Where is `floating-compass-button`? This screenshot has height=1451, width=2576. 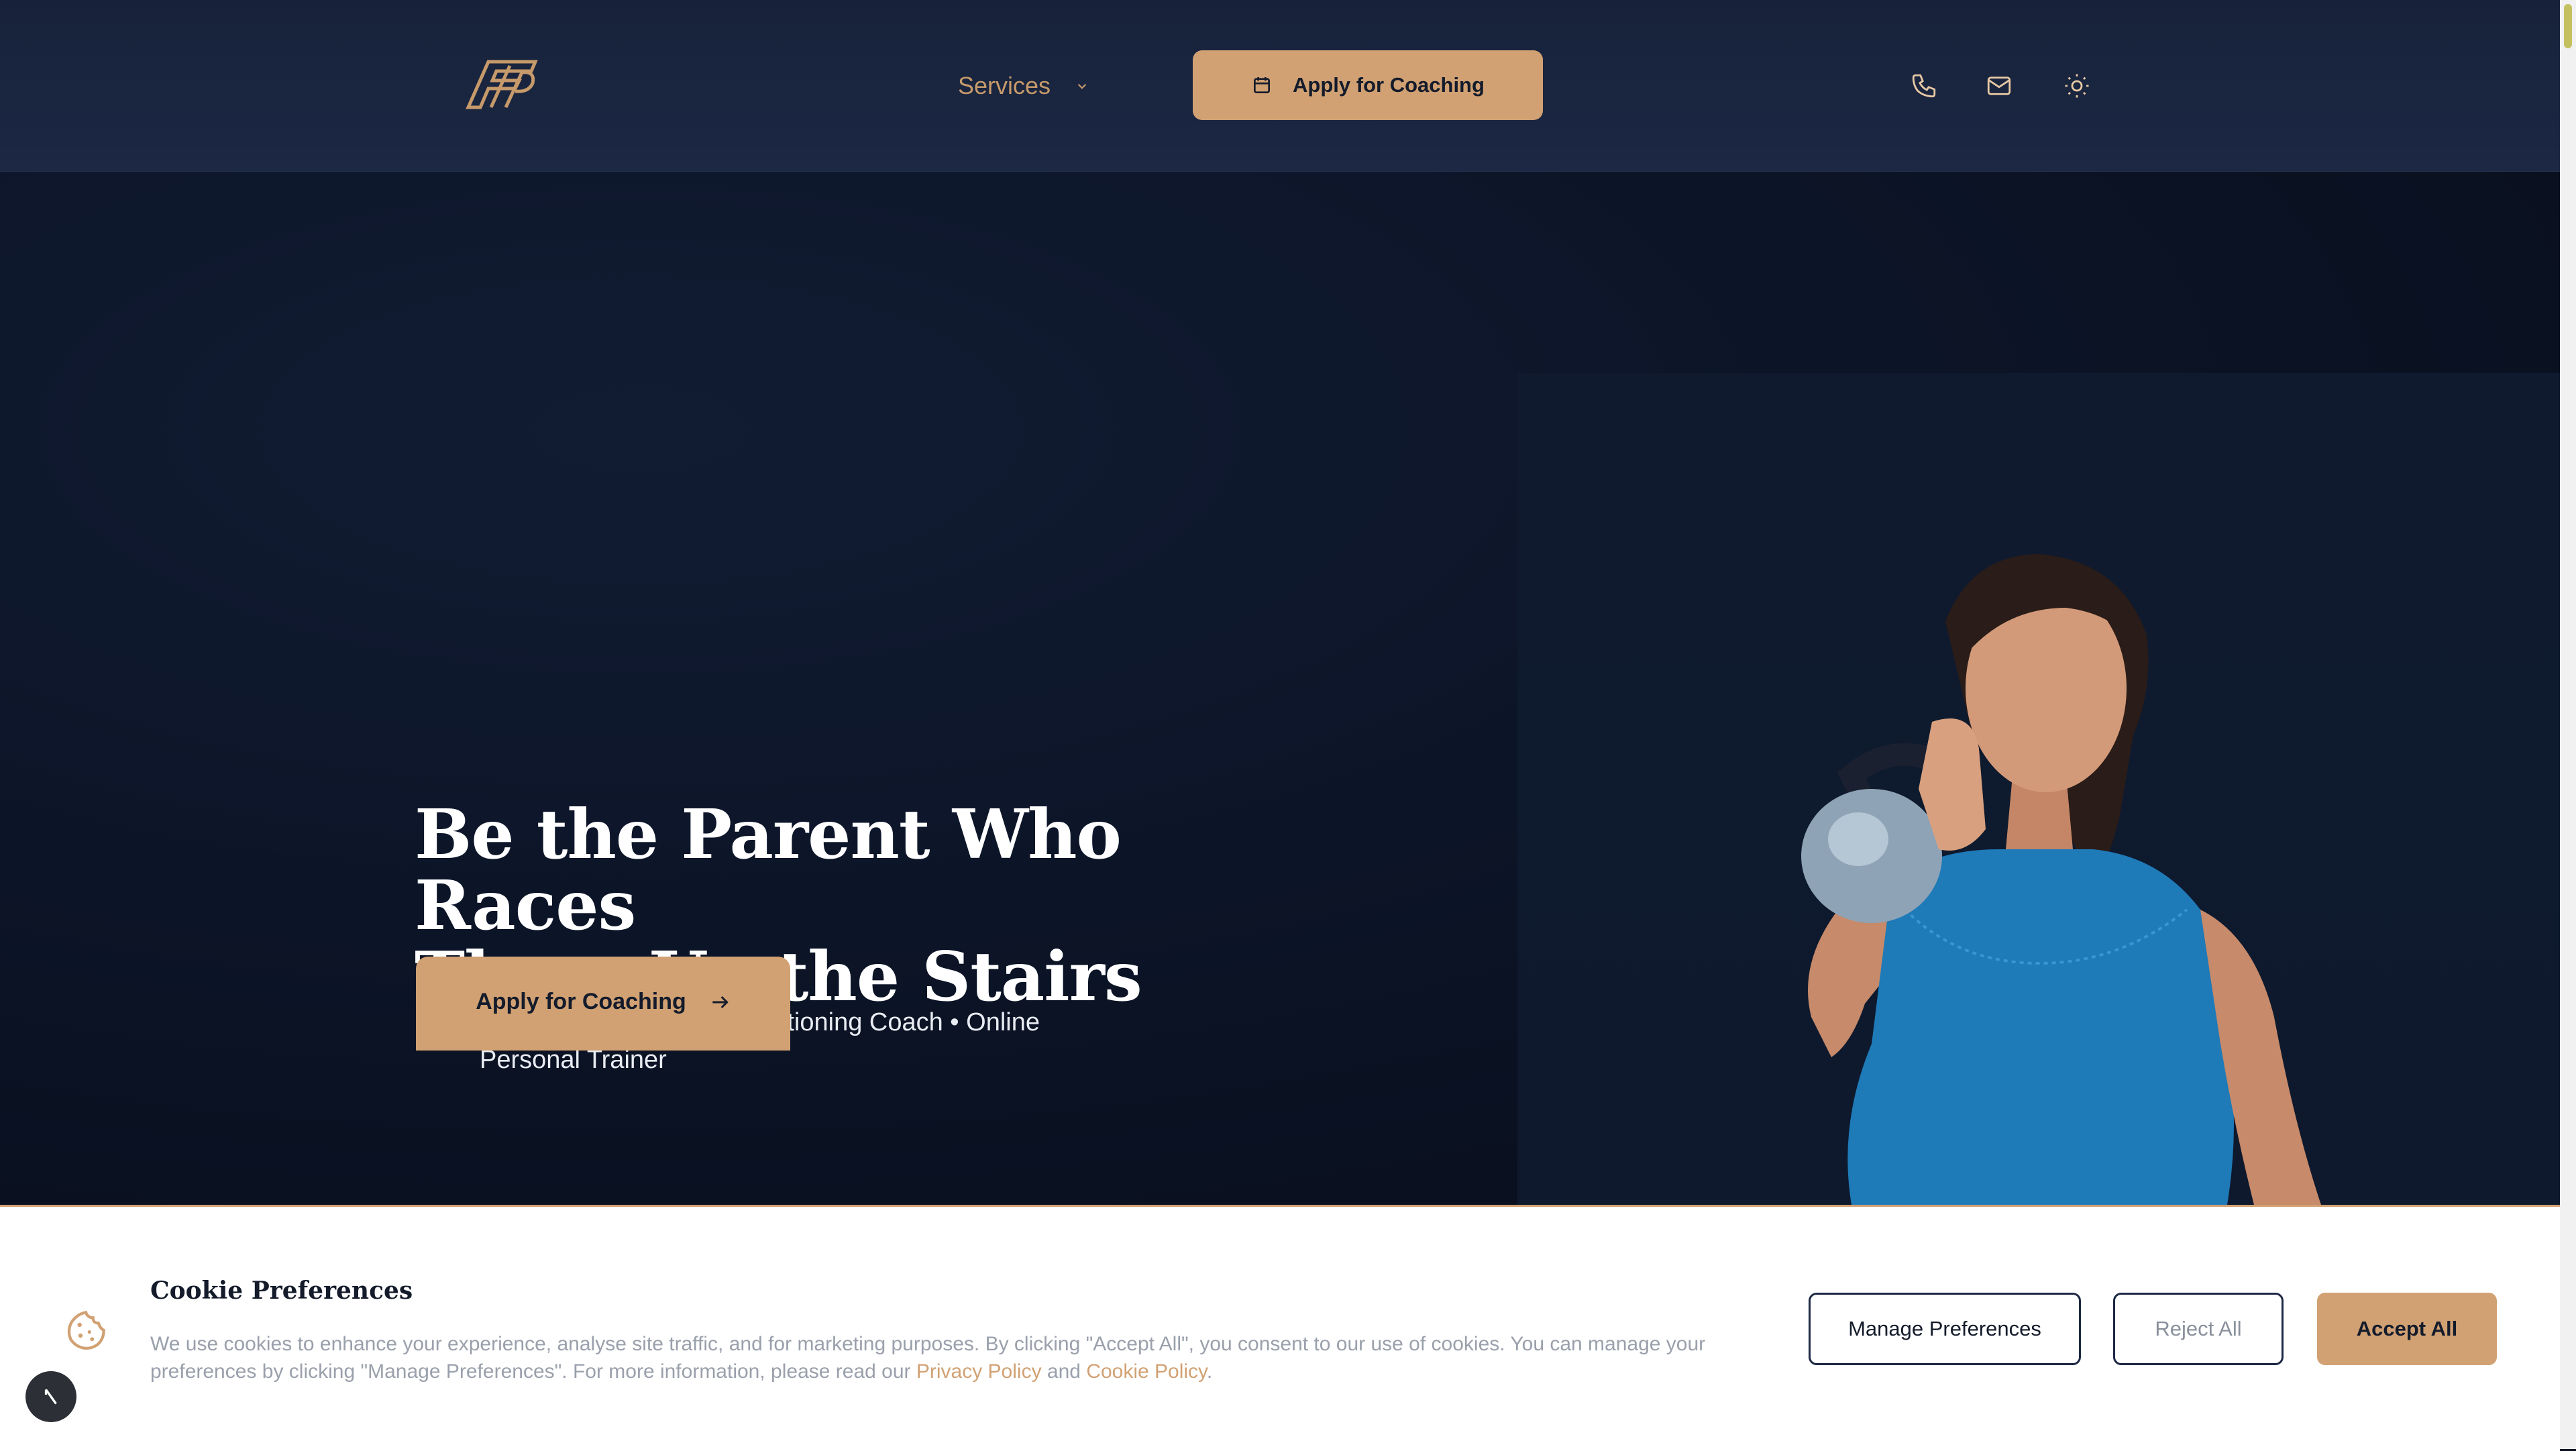 floating-compass-button is located at coordinates (50, 1396).